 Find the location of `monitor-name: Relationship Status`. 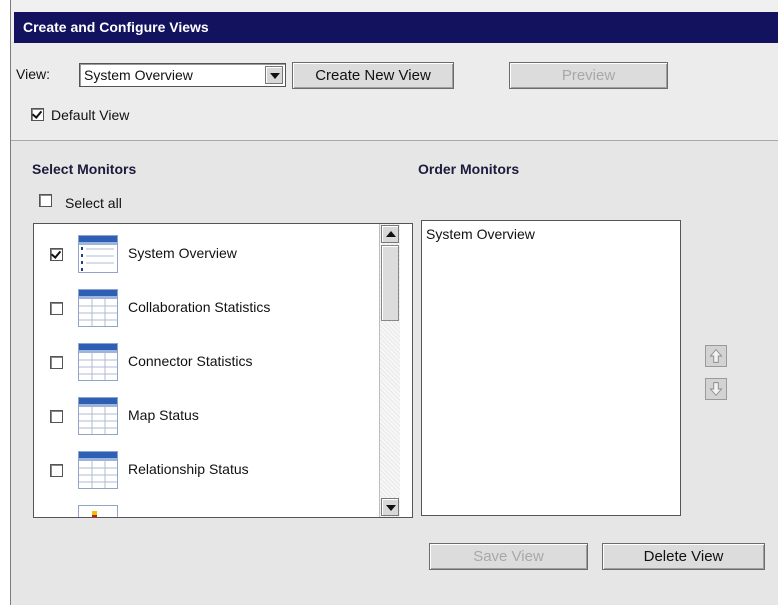

monitor-name: Relationship Status is located at coordinates (188, 469).